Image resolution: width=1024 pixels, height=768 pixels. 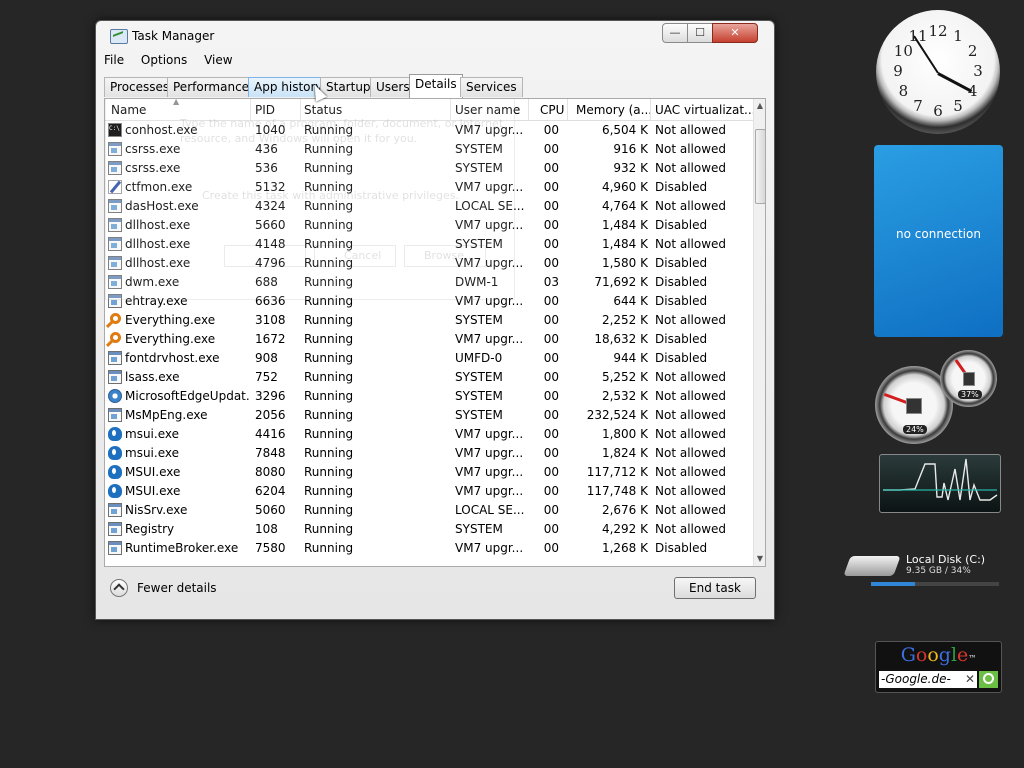 I want to click on network-graph-line, so click(x=940, y=479).